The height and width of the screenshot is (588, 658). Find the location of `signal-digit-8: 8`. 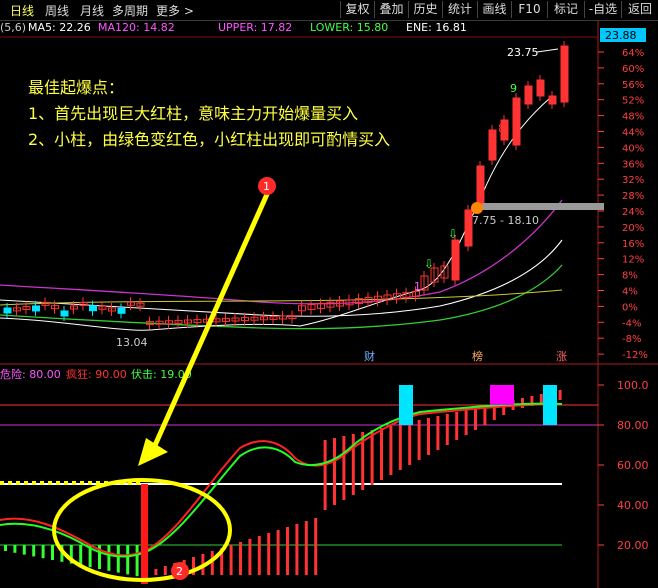

signal-digit-8: 8 is located at coordinates (501, 128).